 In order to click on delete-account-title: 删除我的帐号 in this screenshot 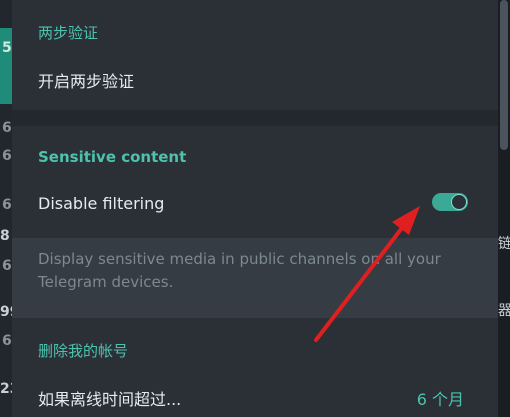, I will do `click(83, 351)`.